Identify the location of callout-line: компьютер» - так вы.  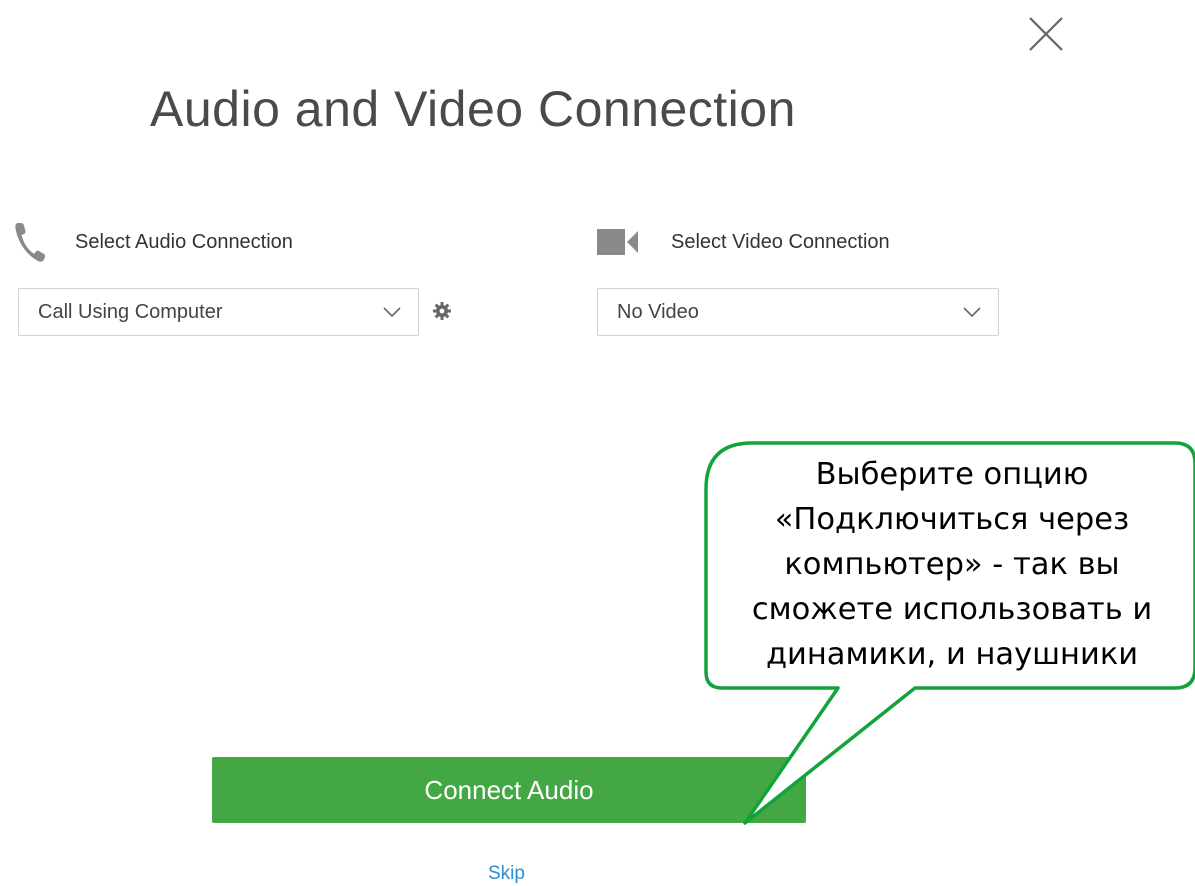
(952, 564).